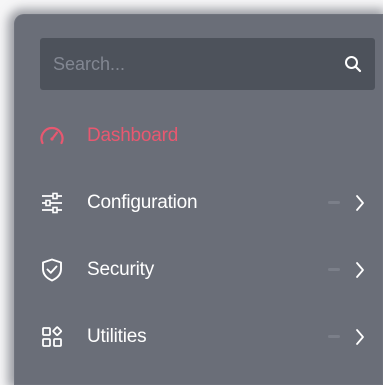  What do you see at coordinates (185, 64) in the screenshot?
I see `search-input` at bounding box center [185, 64].